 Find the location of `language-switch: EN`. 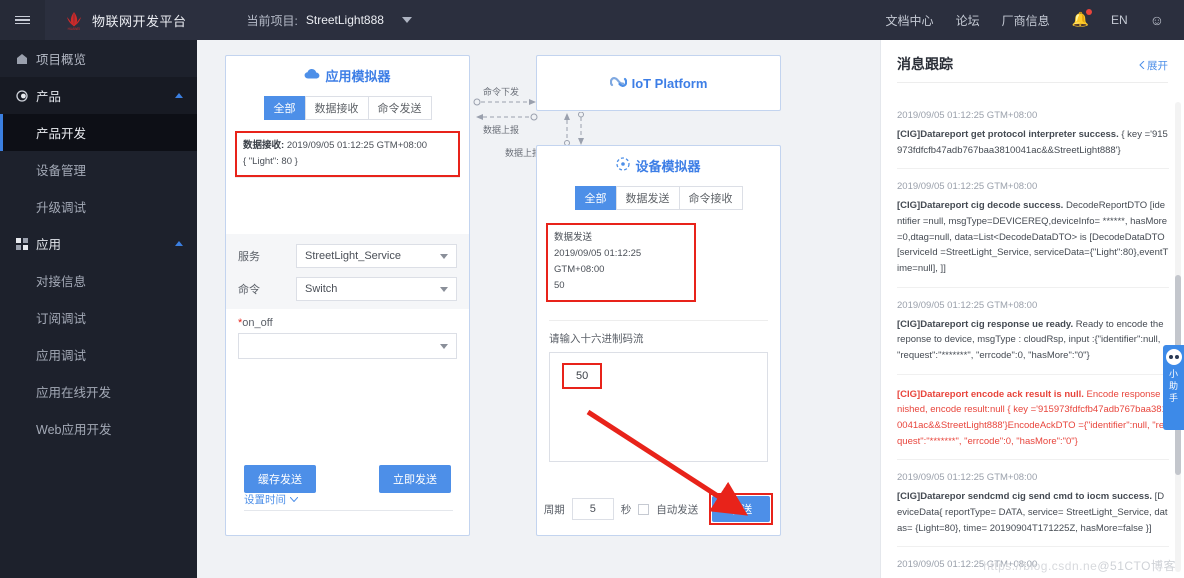

language-switch: EN is located at coordinates (1119, 20).